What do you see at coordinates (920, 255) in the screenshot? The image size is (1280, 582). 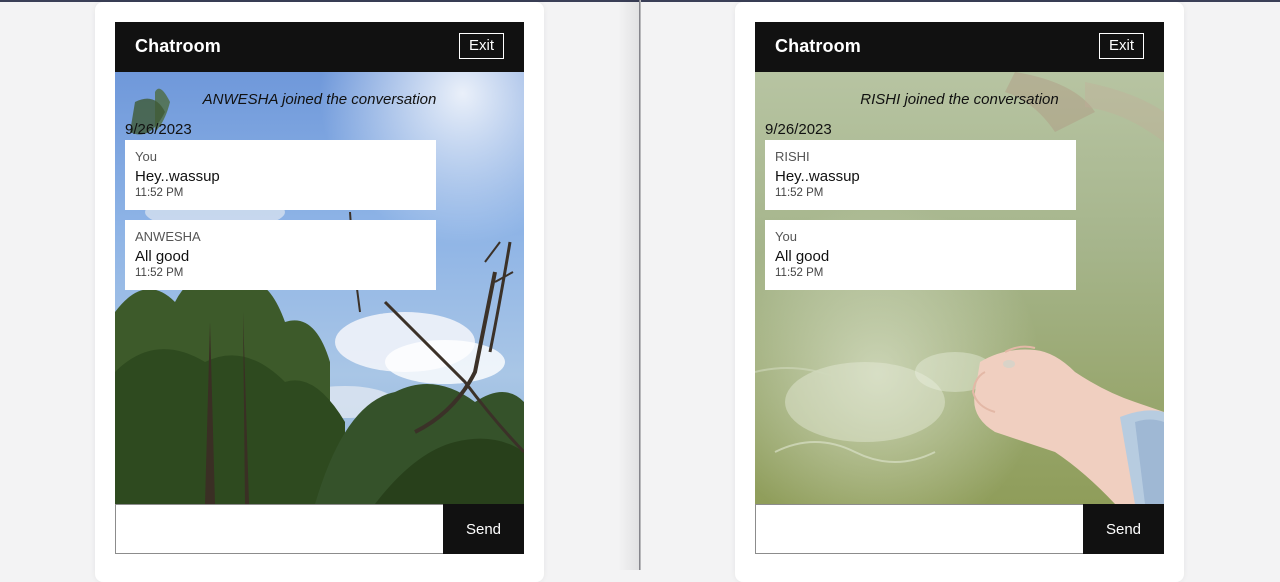 I see `message-bubble: You All good 11:52 PM` at bounding box center [920, 255].